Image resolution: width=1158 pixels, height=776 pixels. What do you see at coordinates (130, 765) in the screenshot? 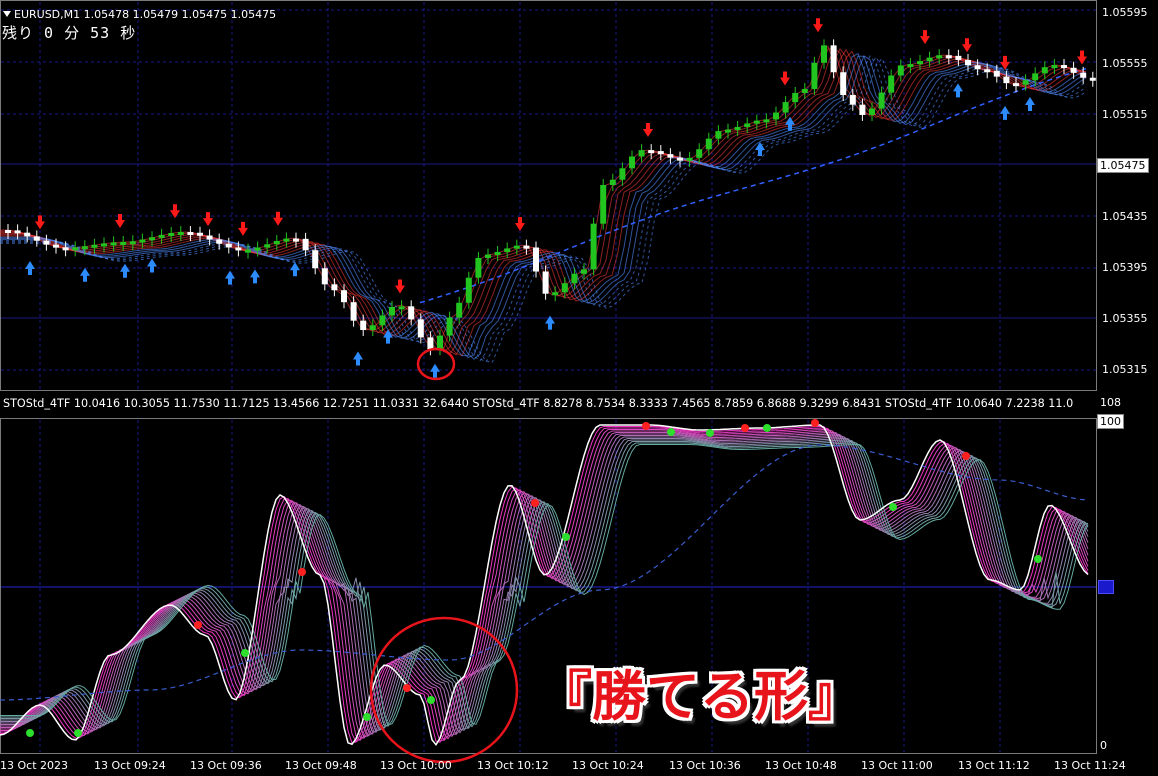
I see `time-label-1: 13 Oct 09:24` at bounding box center [130, 765].